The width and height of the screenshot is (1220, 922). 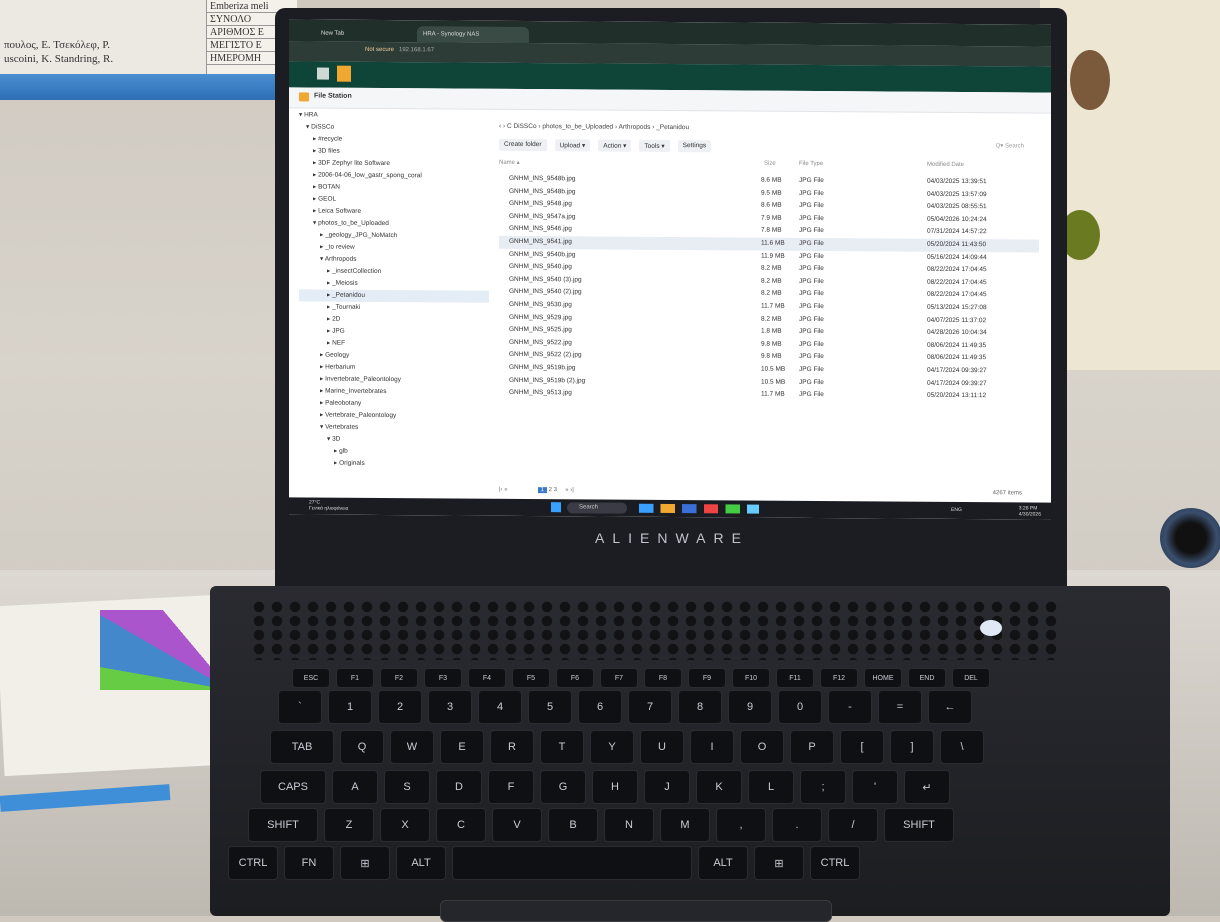 I want to click on keyboard-key: 3, so click(x=450, y=707).